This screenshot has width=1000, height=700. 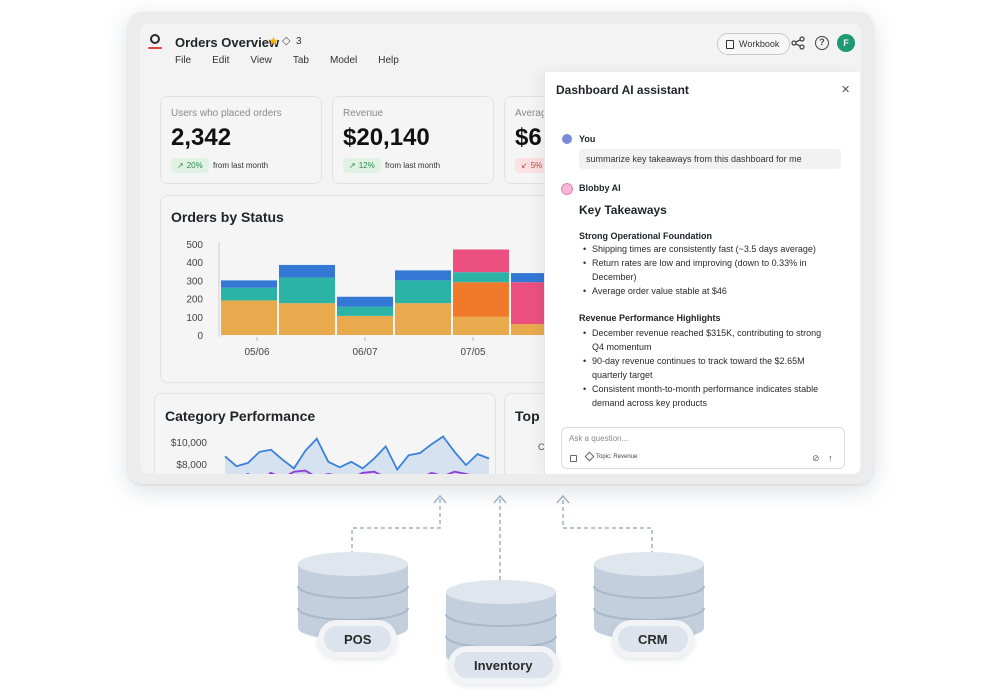 What do you see at coordinates (607, 526) in the screenshot?
I see `connector-crm` at bounding box center [607, 526].